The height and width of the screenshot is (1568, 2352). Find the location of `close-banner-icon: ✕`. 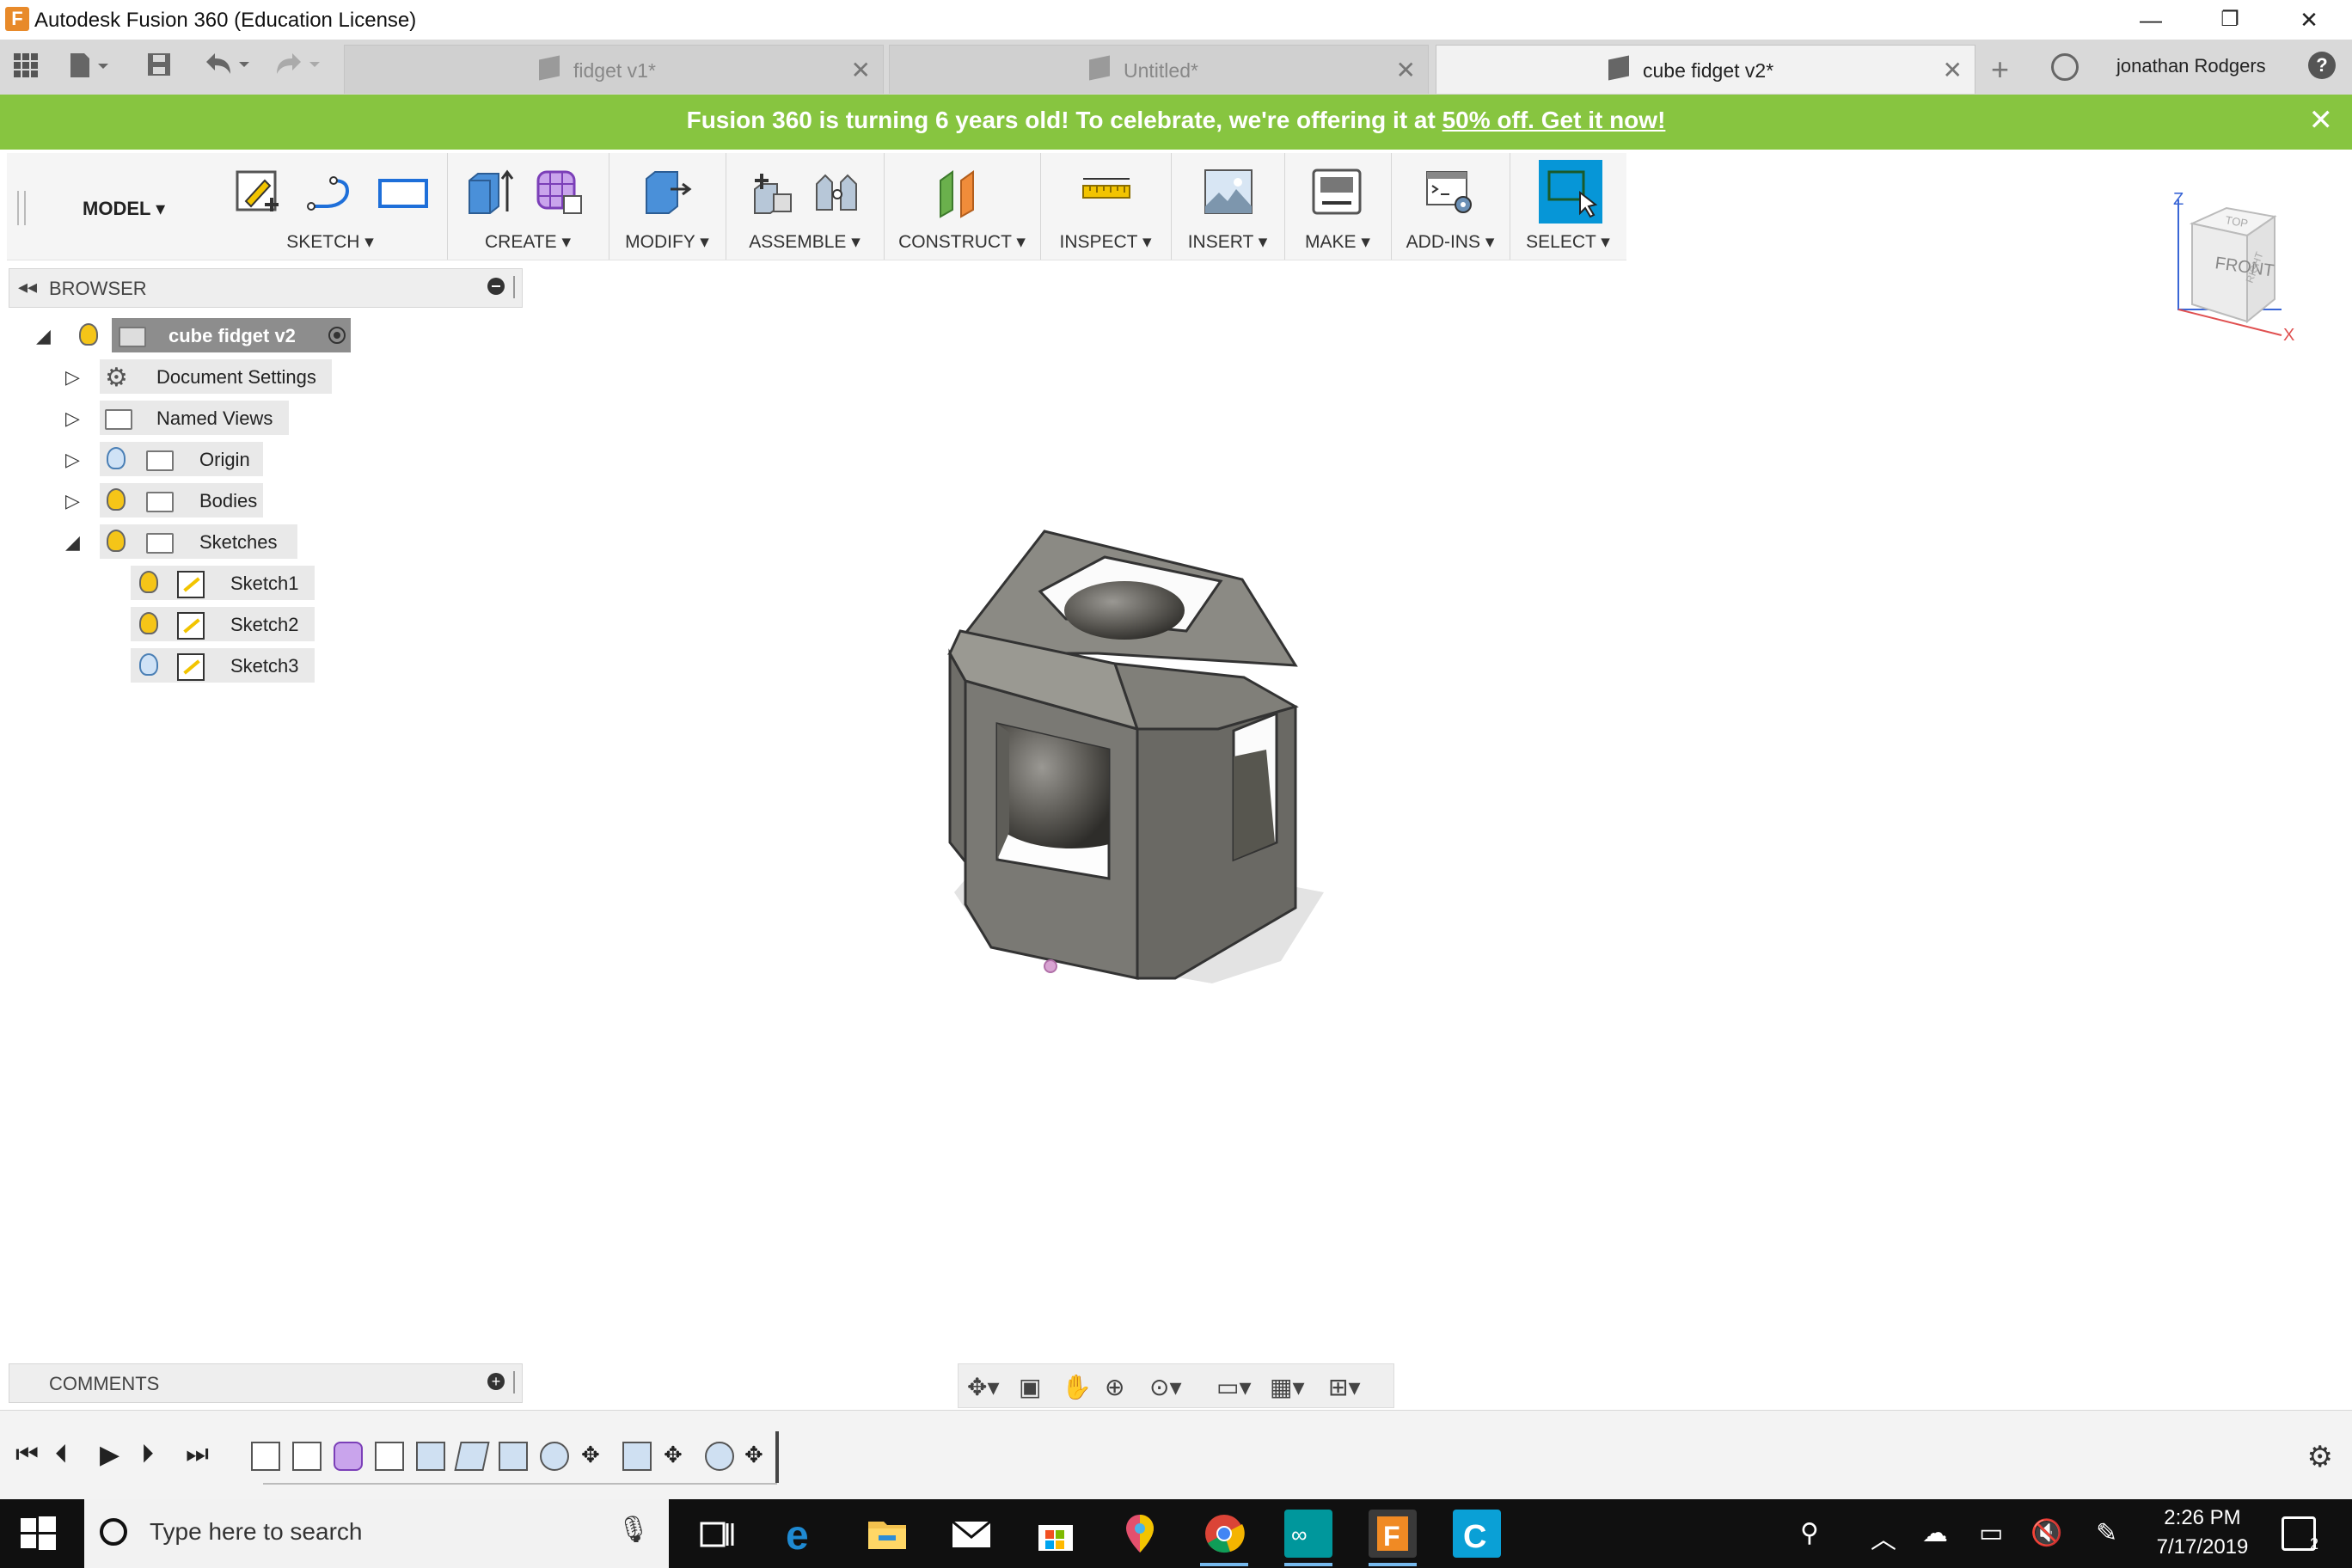

close-banner-icon: ✕ is located at coordinates (2321, 120).